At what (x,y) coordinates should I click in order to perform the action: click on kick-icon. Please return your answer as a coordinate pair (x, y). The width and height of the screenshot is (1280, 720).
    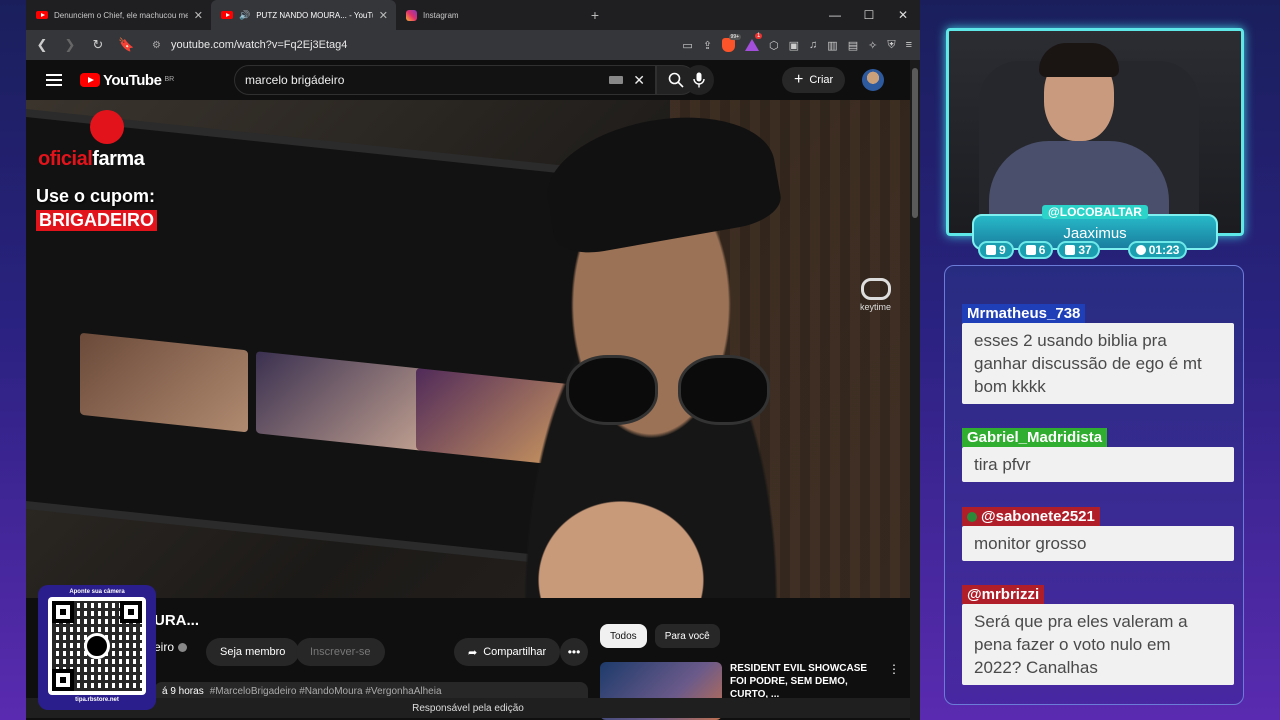
    Looking at the image, I should click on (1070, 250).